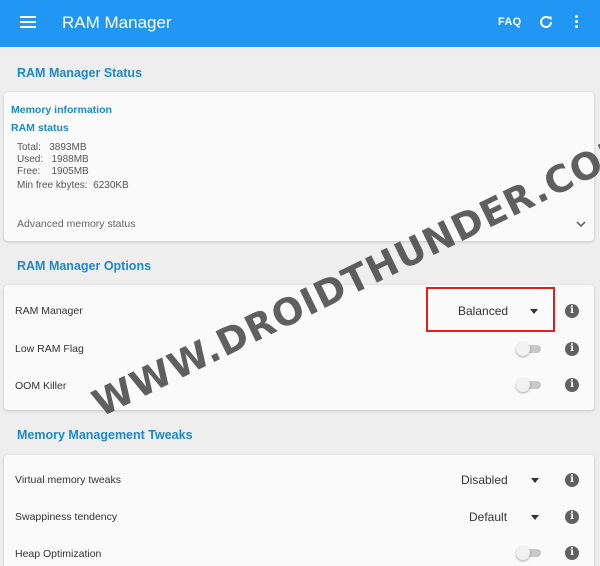 This screenshot has height=566, width=600. I want to click on chevron-down-icon, so click(581, 224).